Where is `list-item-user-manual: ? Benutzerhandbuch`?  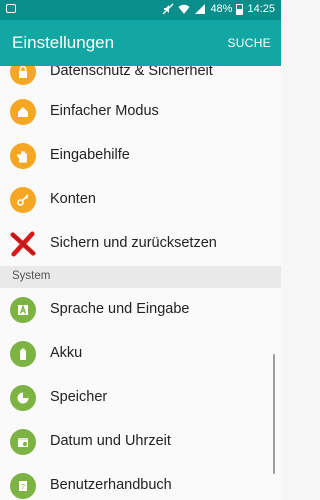 list-item-user-manual: ? Benutzerhandbuch is located at coordinates (140, 482).